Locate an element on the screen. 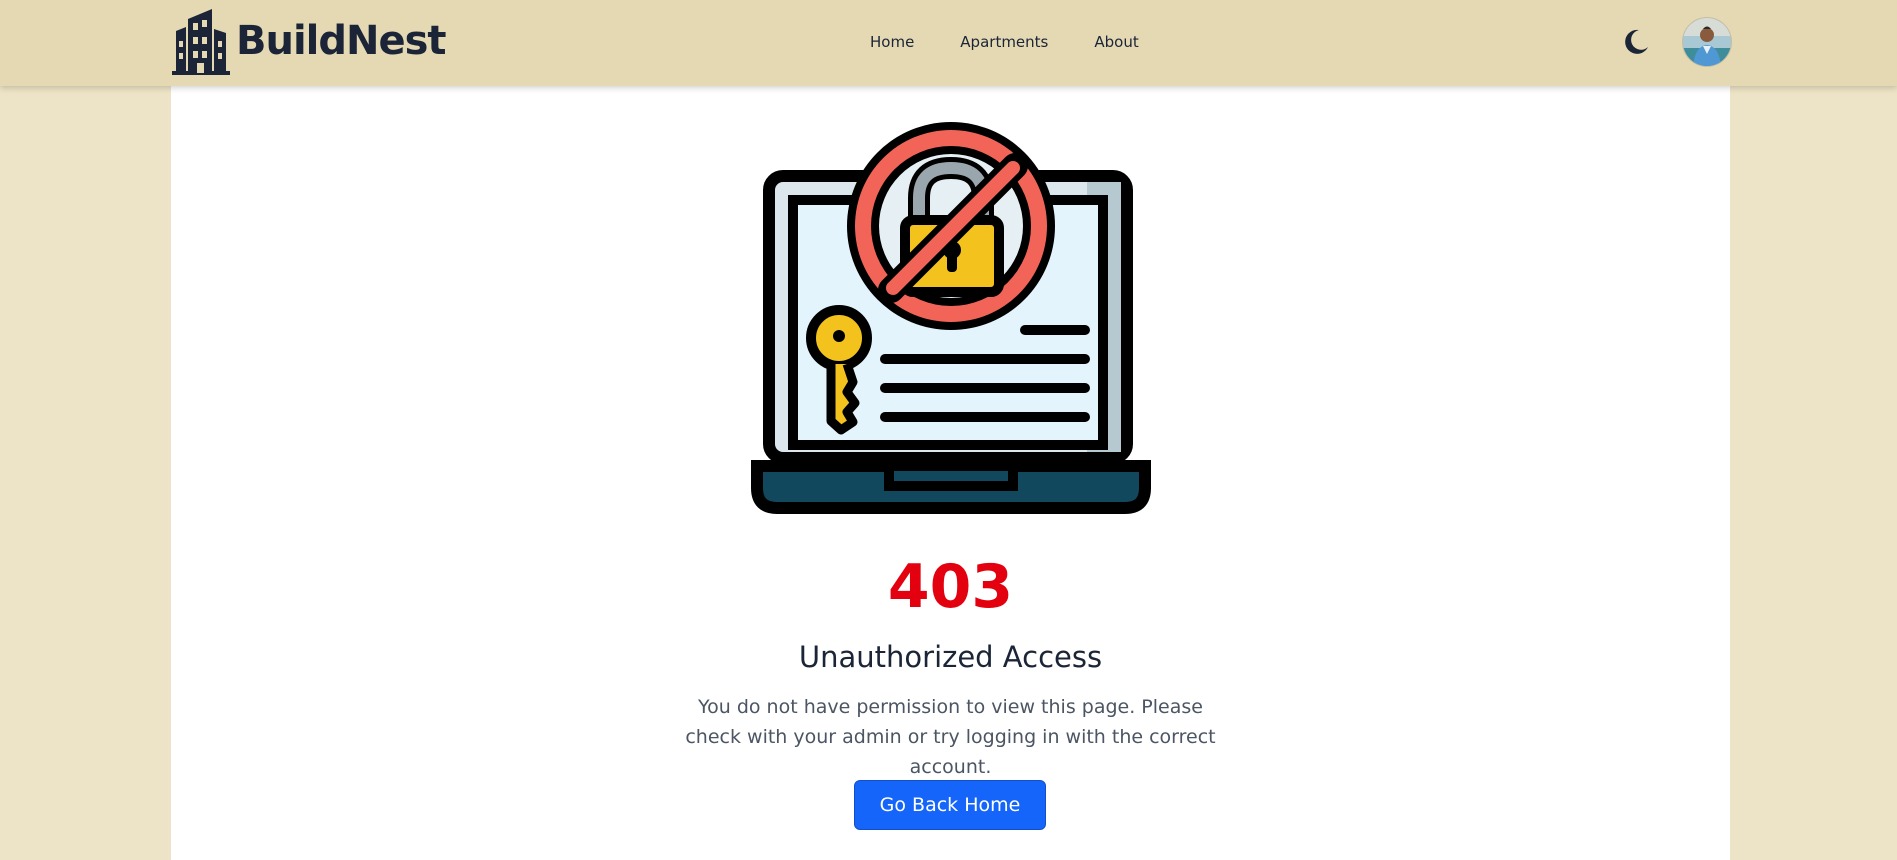  brand-logo-link: BuildNest is located at coordinates (309, 41).